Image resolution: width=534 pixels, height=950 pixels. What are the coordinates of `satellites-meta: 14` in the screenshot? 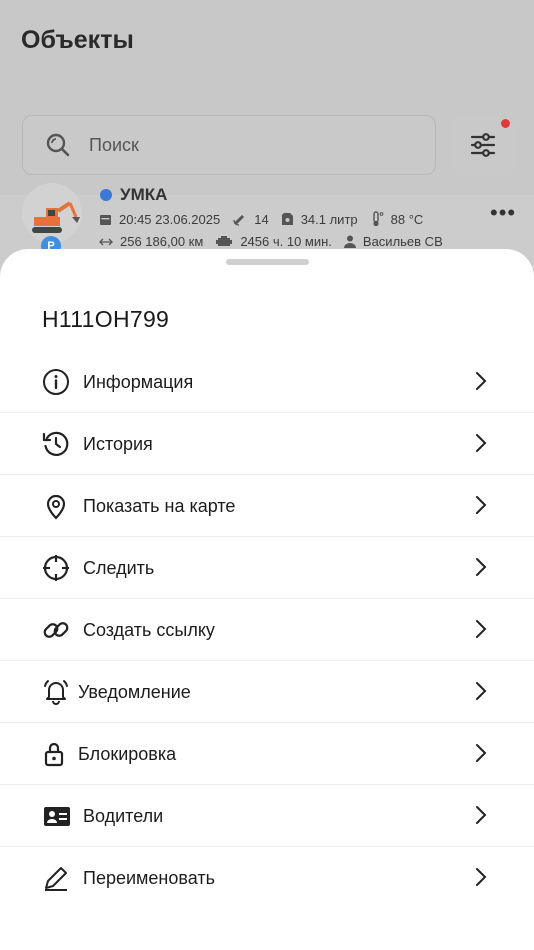 It's located at (250, 219).